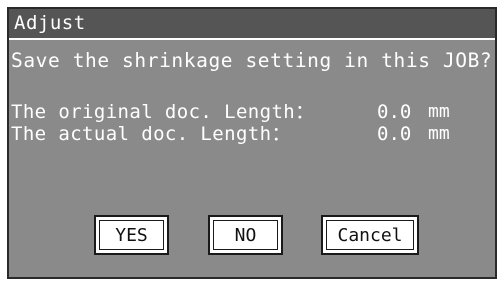  Describe the element at coordinates (252, 60) in the screenshot. I see `save-question: Save the shrinkage setting in this JOB?` at that location.